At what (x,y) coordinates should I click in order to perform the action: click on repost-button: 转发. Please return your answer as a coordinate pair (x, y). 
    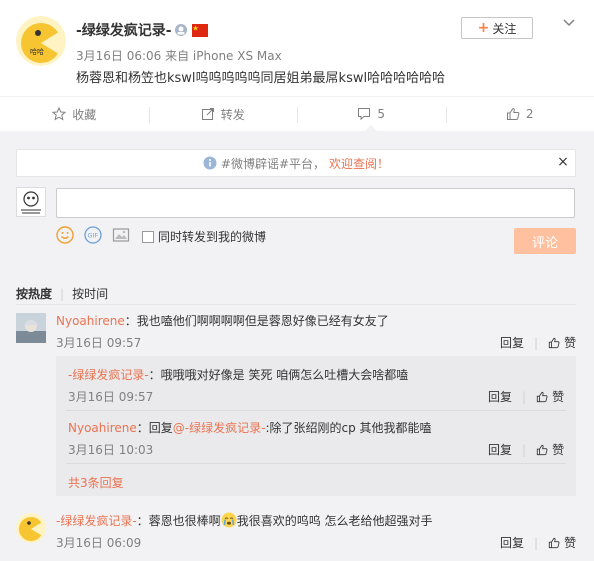
    Looking at the image, I should click on (223, 114).